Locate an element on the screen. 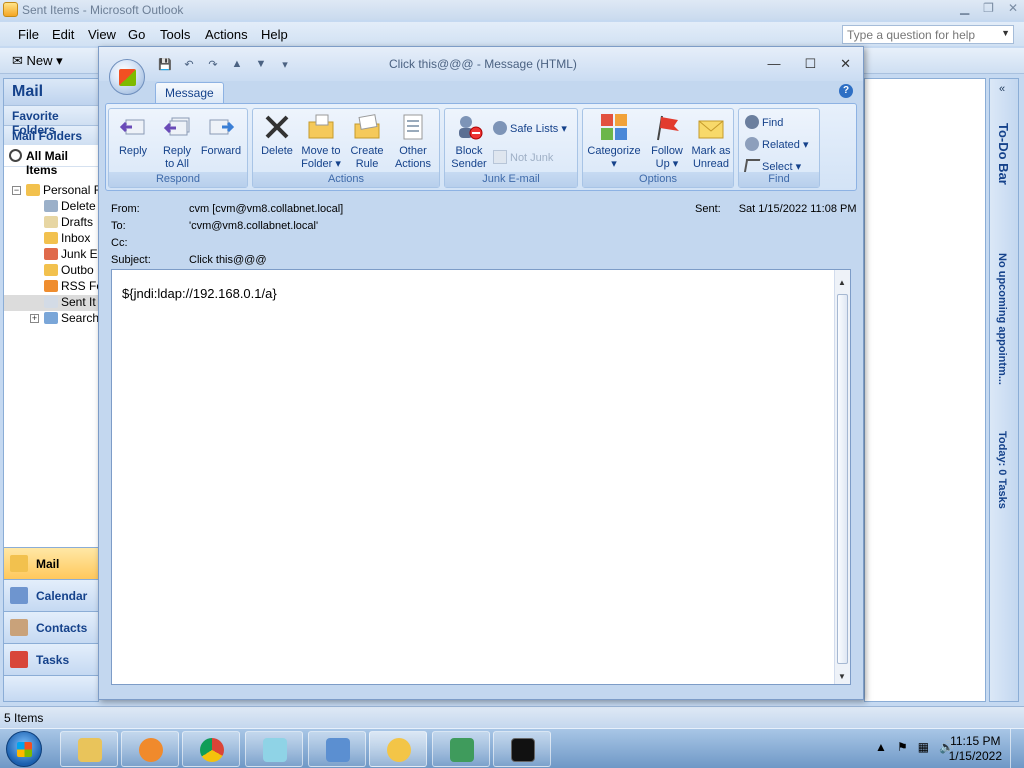 This screenshot has height=768, width=1024. nav-contacts-button: Contacts is located at coordinates (51, 627).